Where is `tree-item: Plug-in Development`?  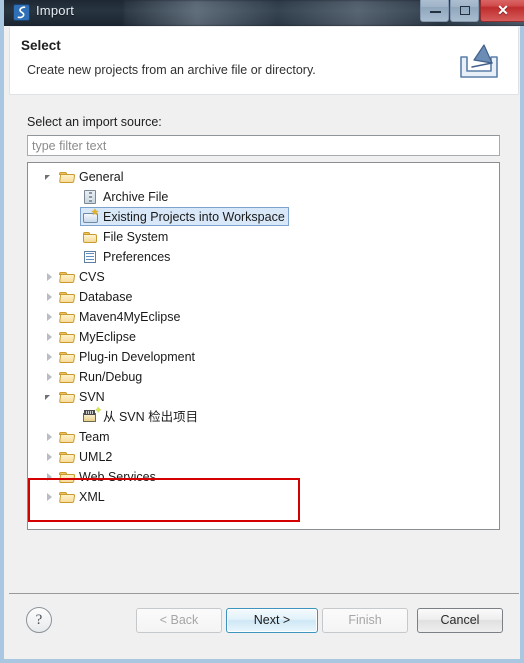
tree-item: Plug-in Development is located at coordinates (111, 357).